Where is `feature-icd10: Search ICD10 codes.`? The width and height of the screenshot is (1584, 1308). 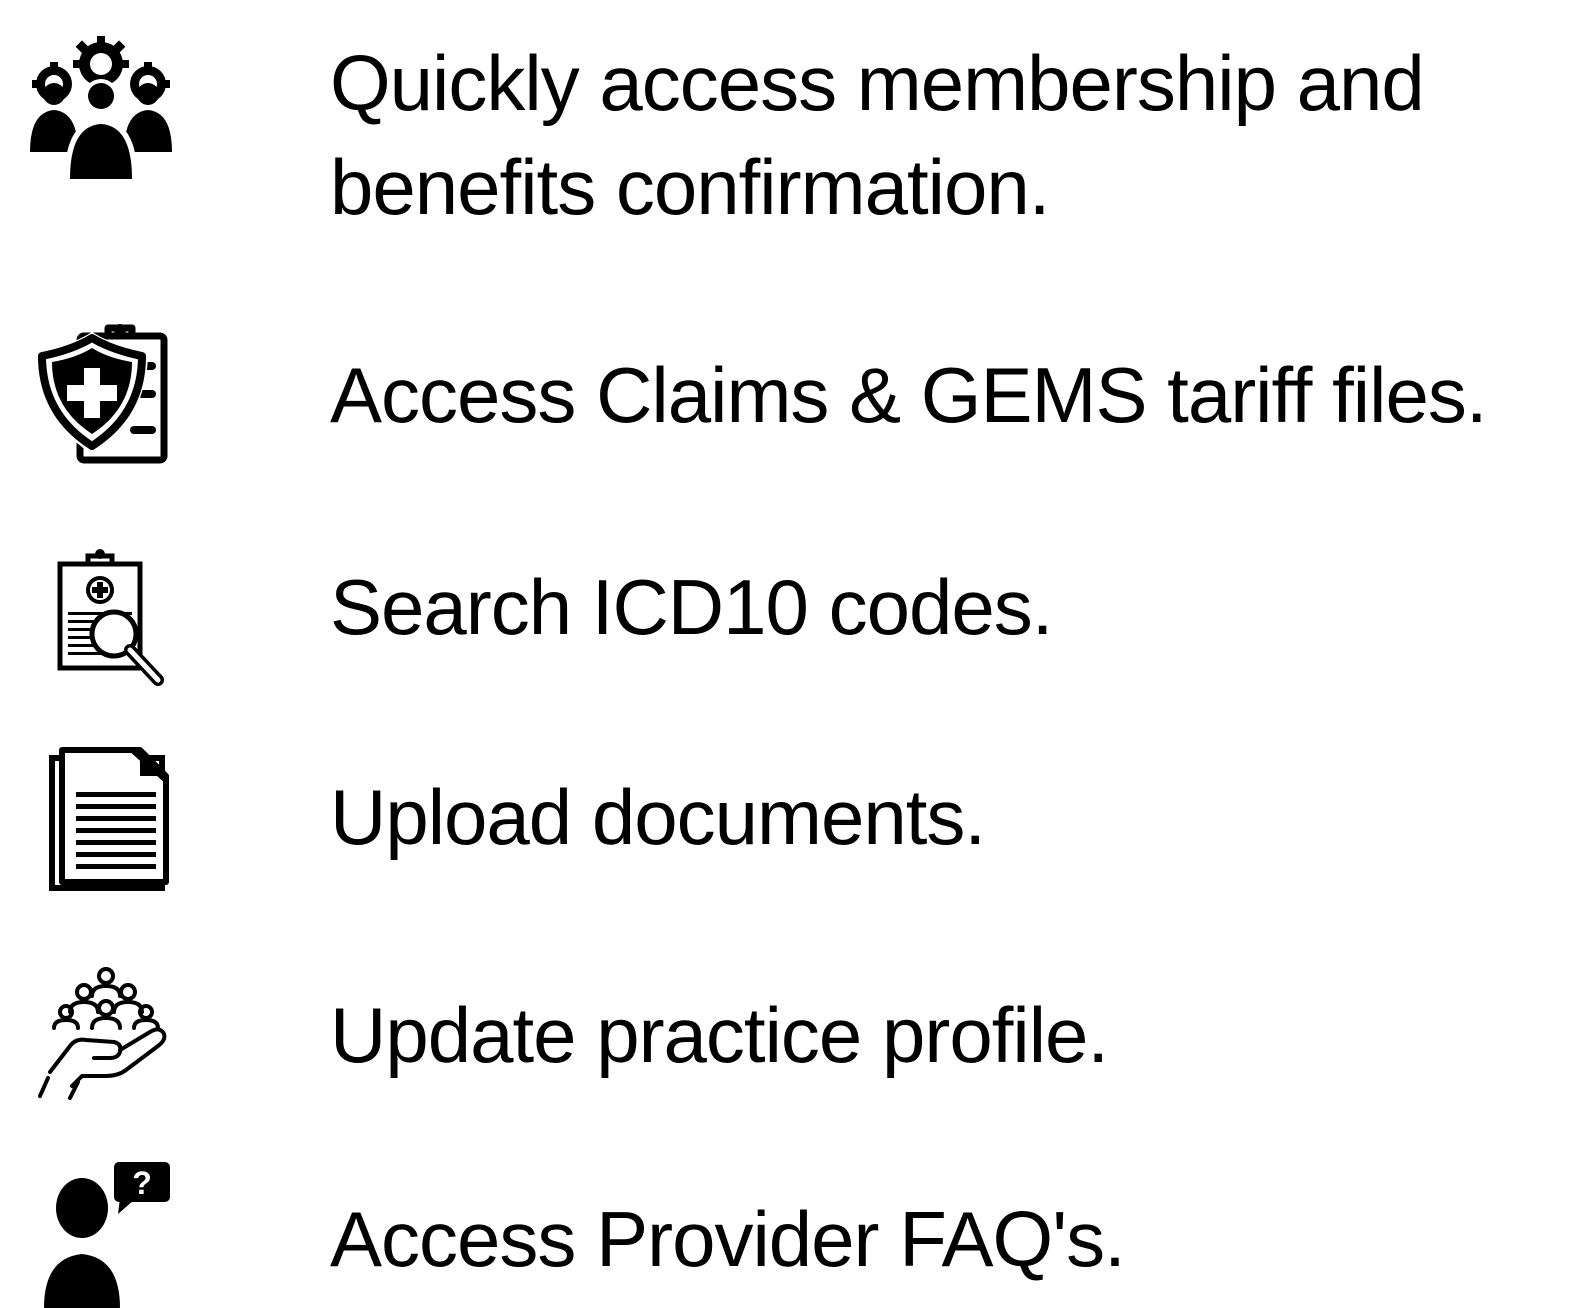
feature-icd10: Search ICD10 codes. is located at coordinates (792, 615).